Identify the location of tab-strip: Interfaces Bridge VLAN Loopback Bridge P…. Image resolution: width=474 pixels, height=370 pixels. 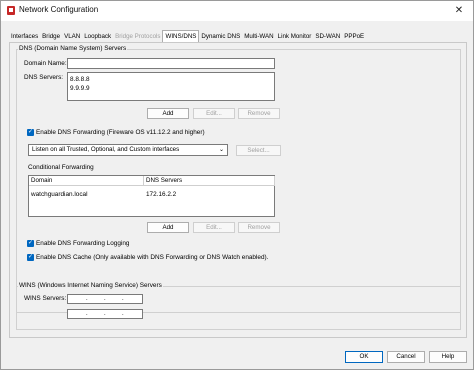
(187, 36).